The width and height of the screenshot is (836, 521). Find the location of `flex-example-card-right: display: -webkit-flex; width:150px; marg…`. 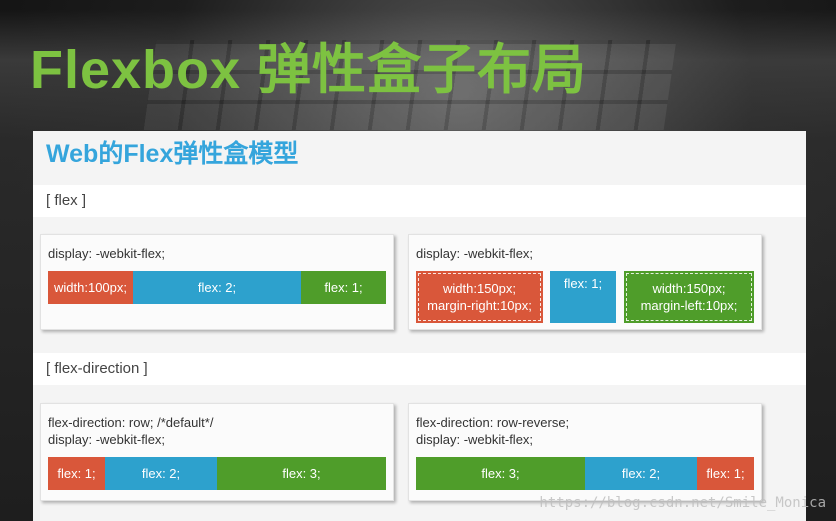

flex-example-card-right: display: -webkit-flex; width:150px; marg… is located at coordinates (585, 282).